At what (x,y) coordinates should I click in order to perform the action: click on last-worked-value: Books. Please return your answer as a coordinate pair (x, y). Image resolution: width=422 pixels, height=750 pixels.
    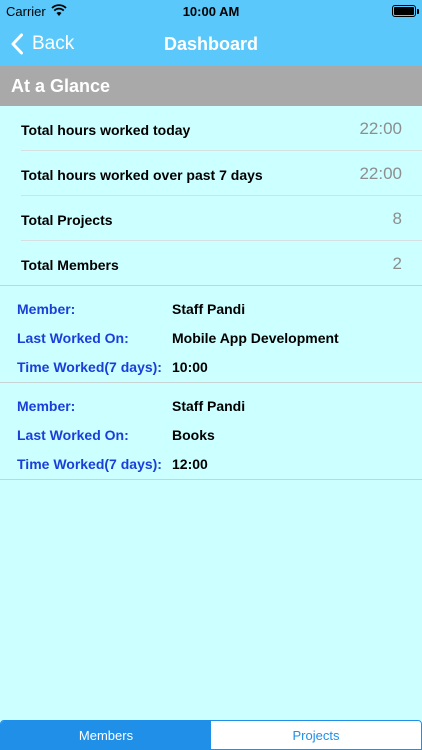
    Looking at the image, I should click on (193, 435).